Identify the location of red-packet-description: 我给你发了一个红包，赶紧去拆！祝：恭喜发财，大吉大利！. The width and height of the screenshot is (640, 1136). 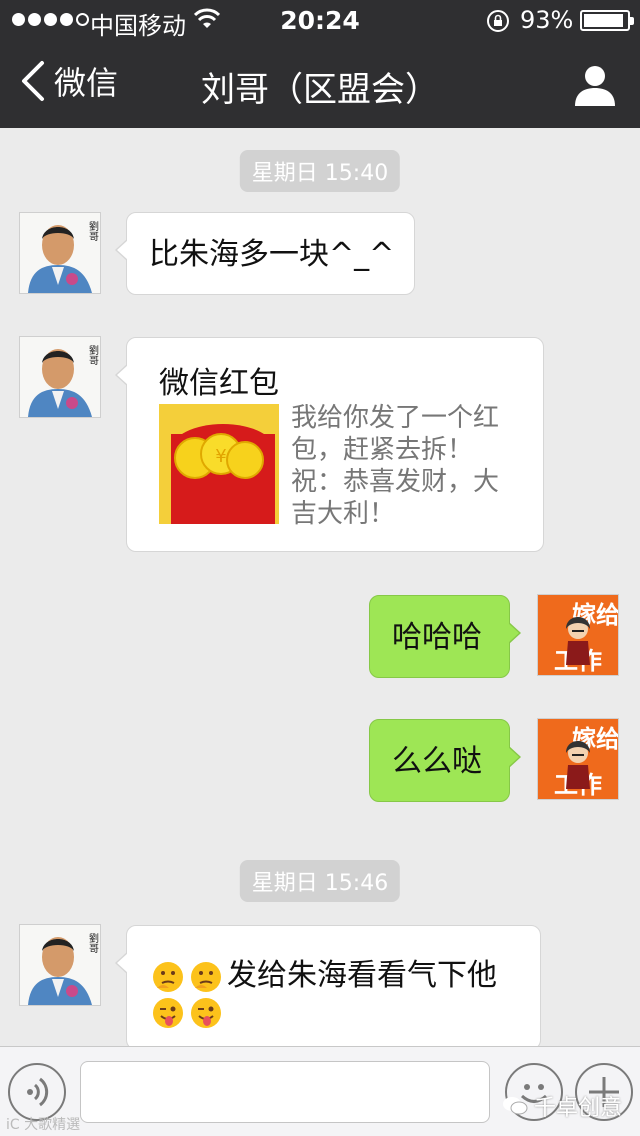
(395, 466).